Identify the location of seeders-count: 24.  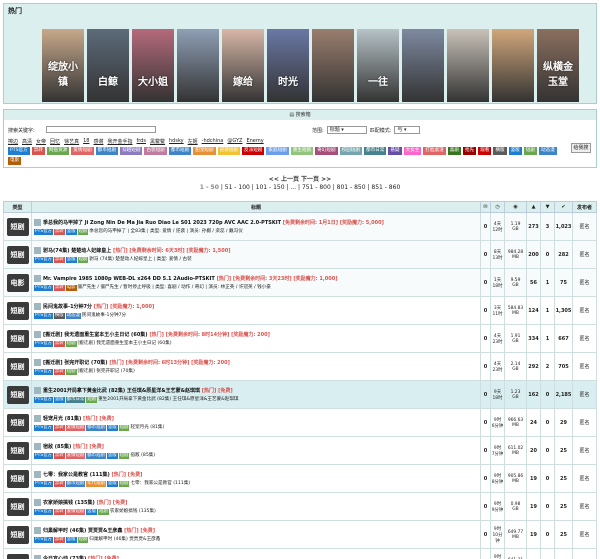
(533, 422).